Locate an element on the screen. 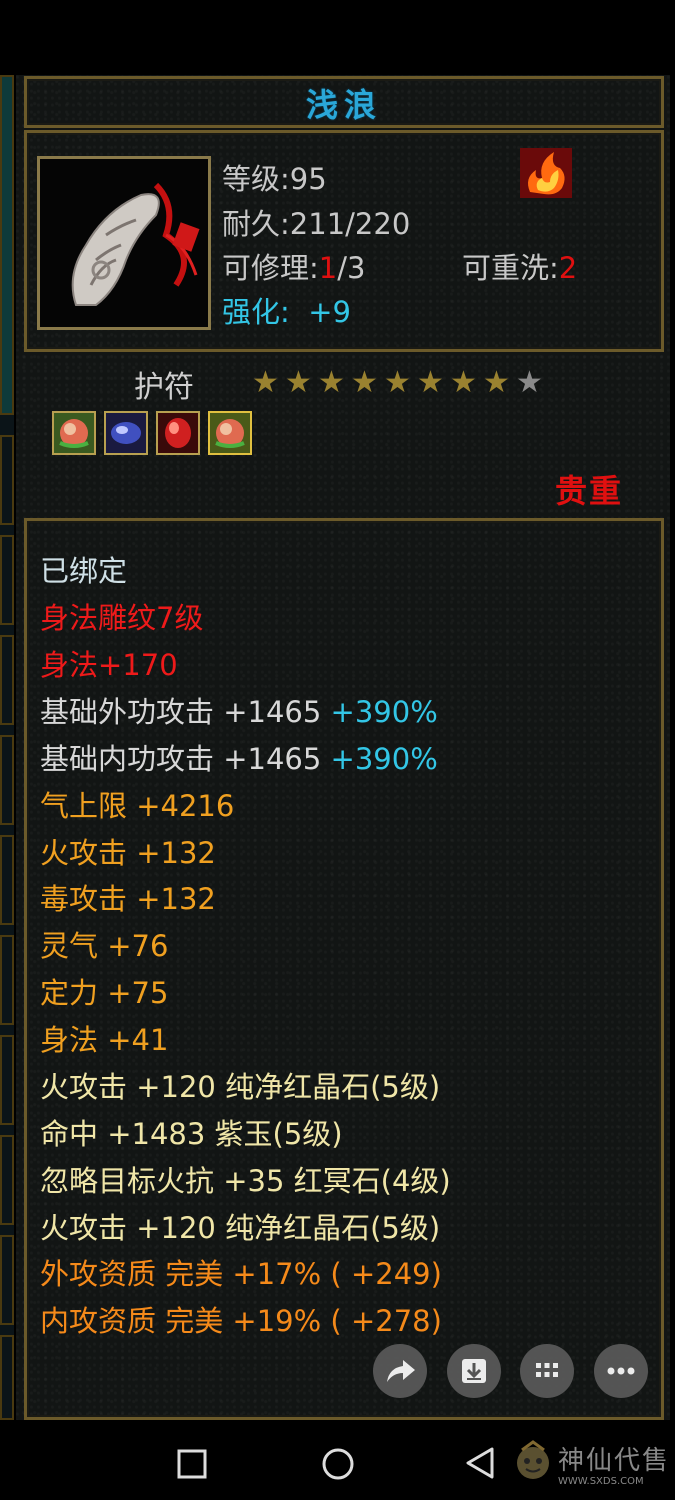 The height and width of the screenshot is (1500, 675). level-label: 等级 is located at coordinates (251, 179).